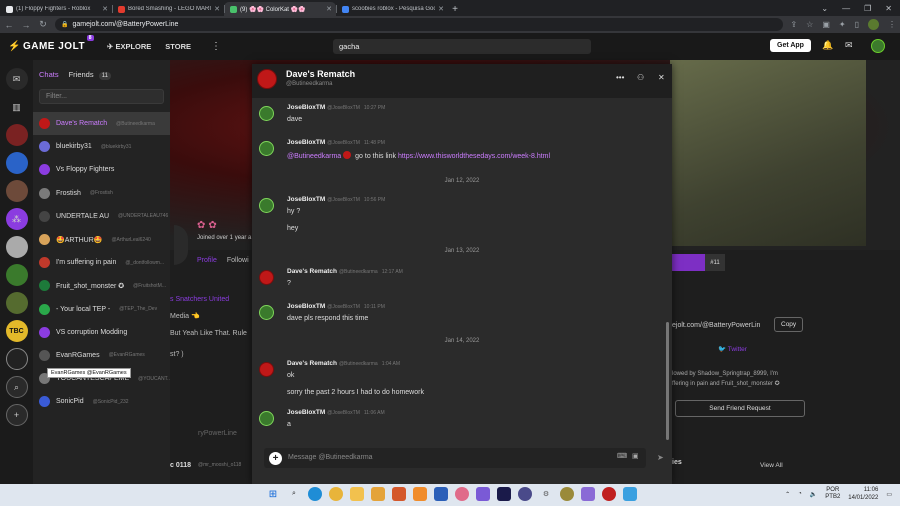  What do you see at coordinates (462, 494) in the screenshot?
I see `paint-icon` at bounding box center [462, 494].